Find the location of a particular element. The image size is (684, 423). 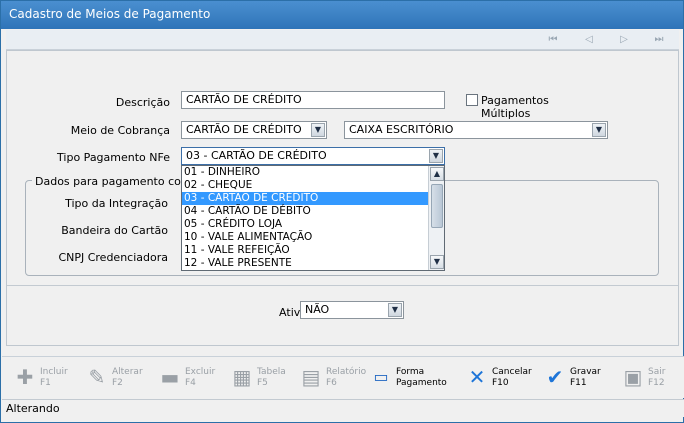

cnpj-credenciadora-label: CNPJ Credenciadora is located at coordinates (113, 257).